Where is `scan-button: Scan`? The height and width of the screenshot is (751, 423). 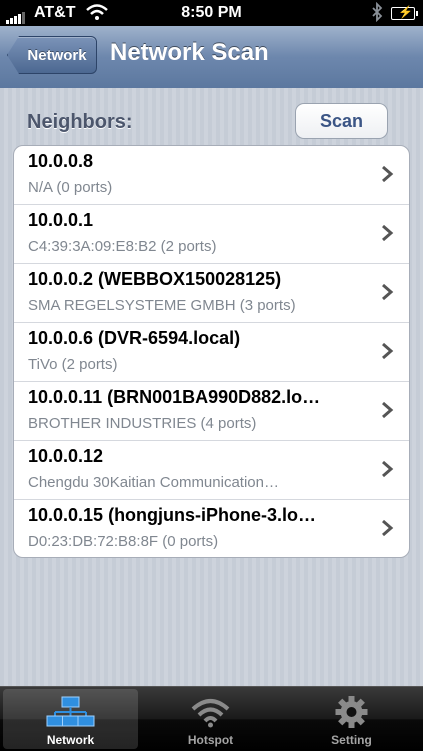
scan-button: Scan is located at coordinates (341, 121).